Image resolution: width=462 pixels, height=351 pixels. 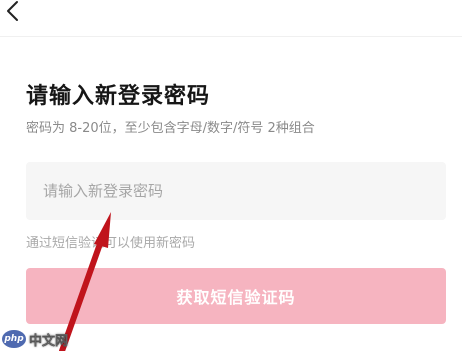 I want to click on watermark: php 中文网, so click(x=35, y=339).